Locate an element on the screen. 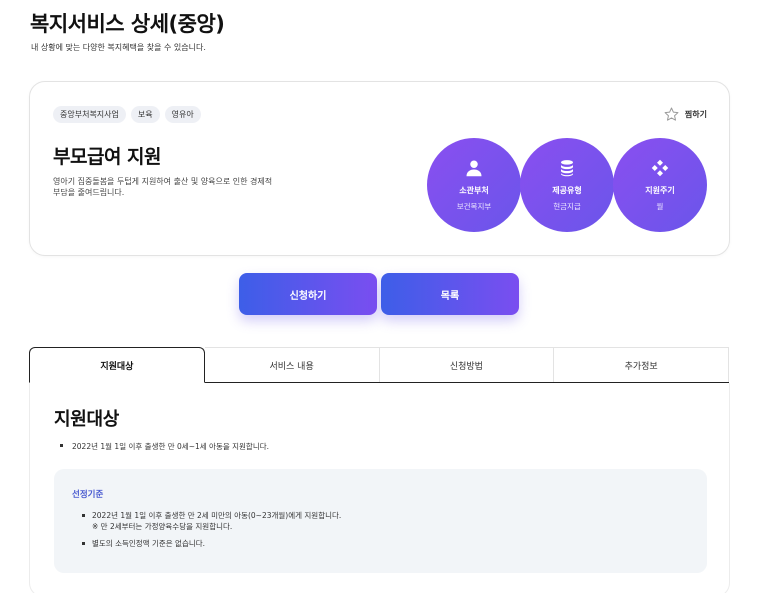 Image resolution: width=773 pixels, height=593 pixels. list-item: 별도의 소득인정액 기준은 없습니다. is located at coordinates (211, 543).